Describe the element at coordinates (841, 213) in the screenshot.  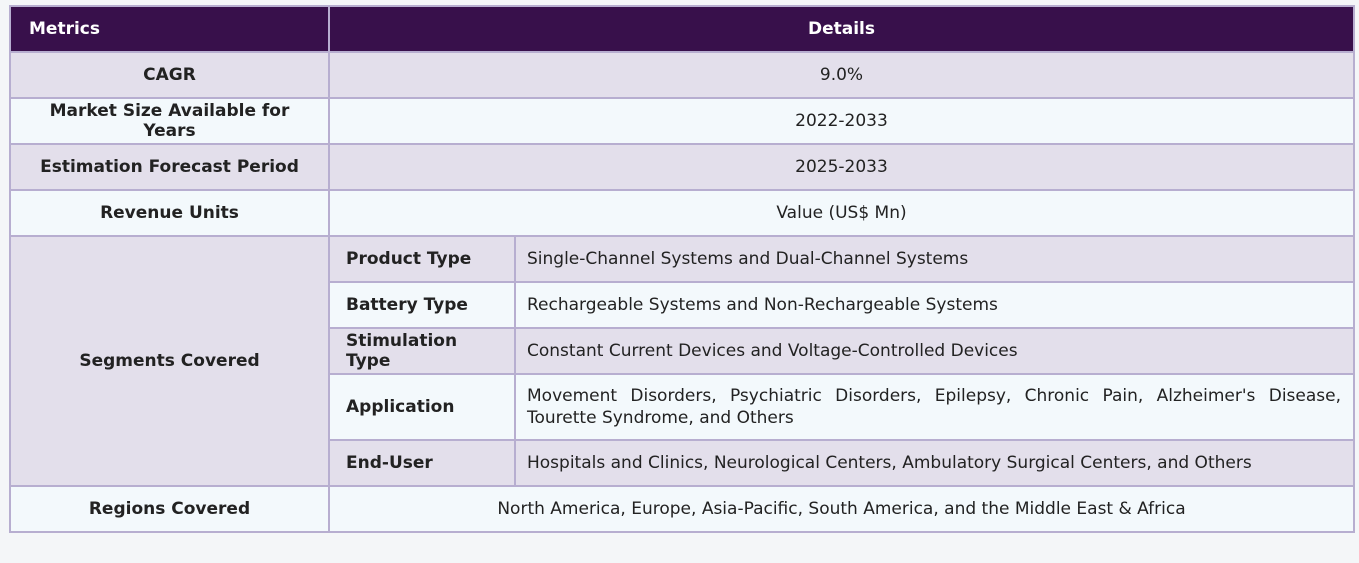
I see `metric-value: Value (US$ Mn)` at that location.